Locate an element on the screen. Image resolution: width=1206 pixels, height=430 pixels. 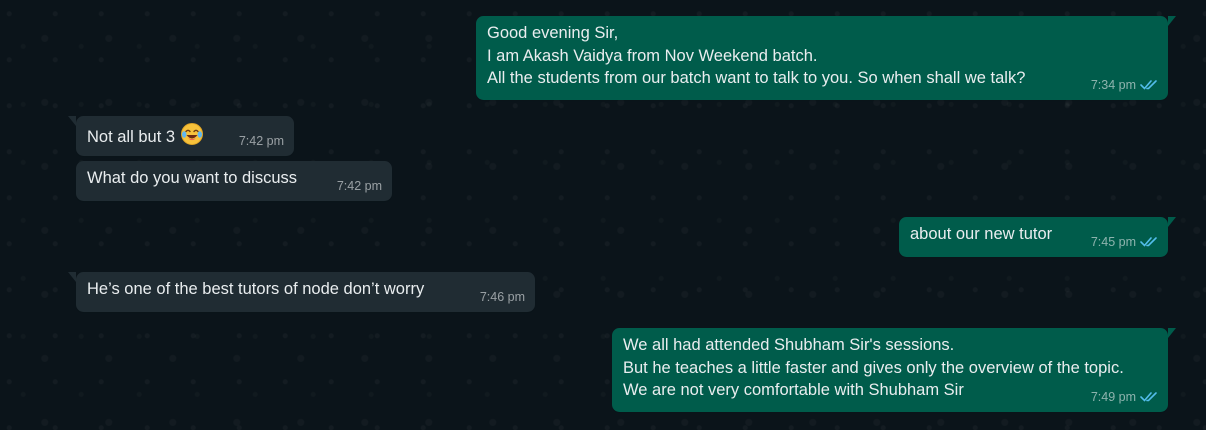
message-time: 7:49 pm is located at coordinates (1113, 396).